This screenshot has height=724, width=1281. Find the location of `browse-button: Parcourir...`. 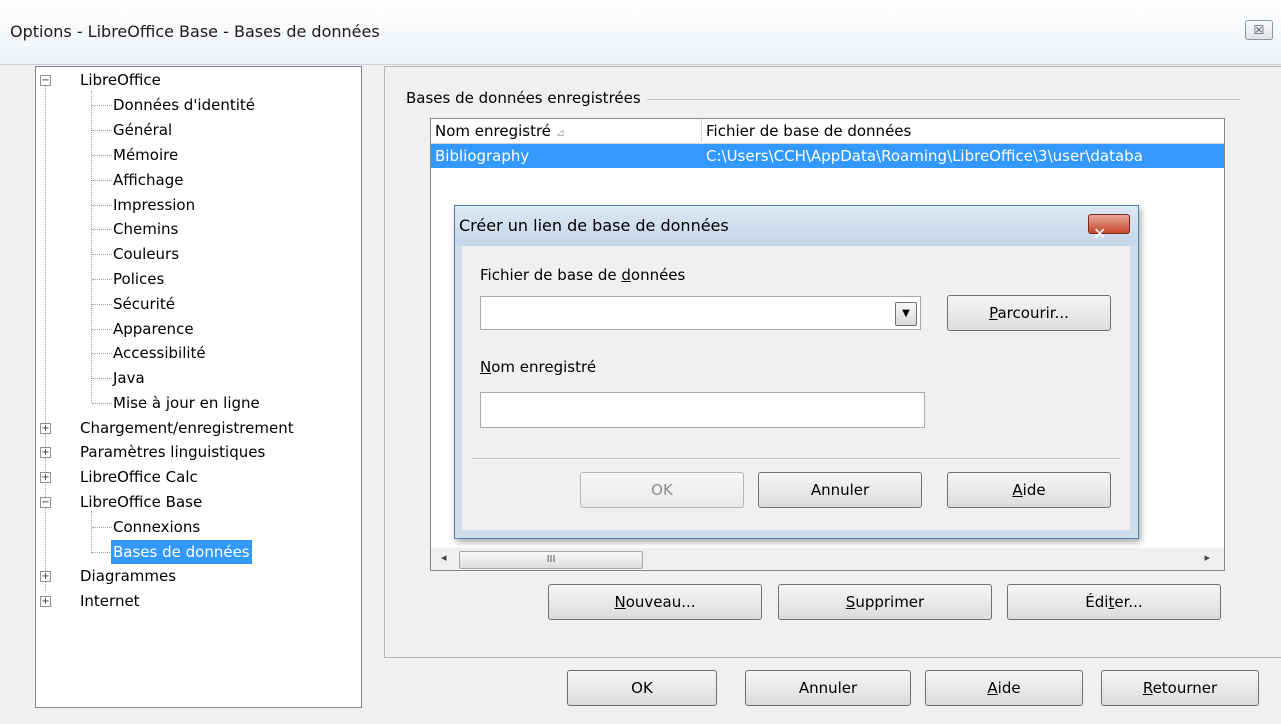

browse-button: Parcourir... is located at coordinates (1029, 313).